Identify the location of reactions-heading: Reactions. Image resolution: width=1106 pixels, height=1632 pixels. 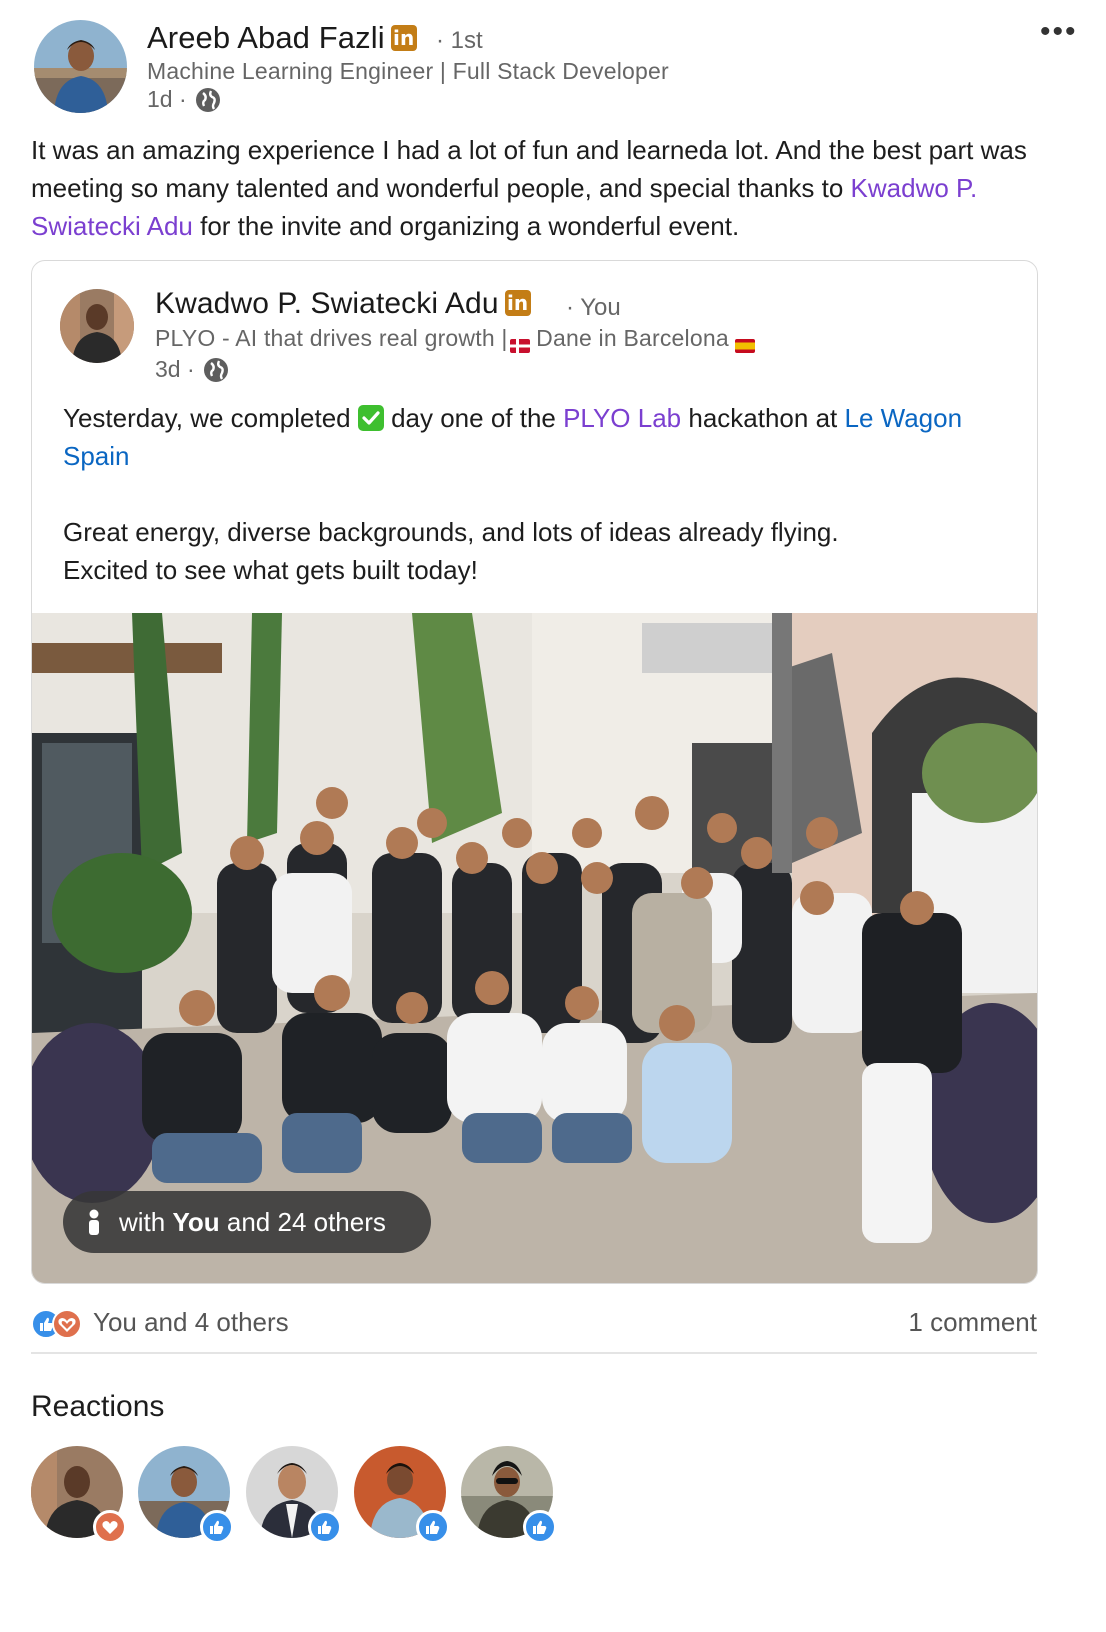
(98, 1406).